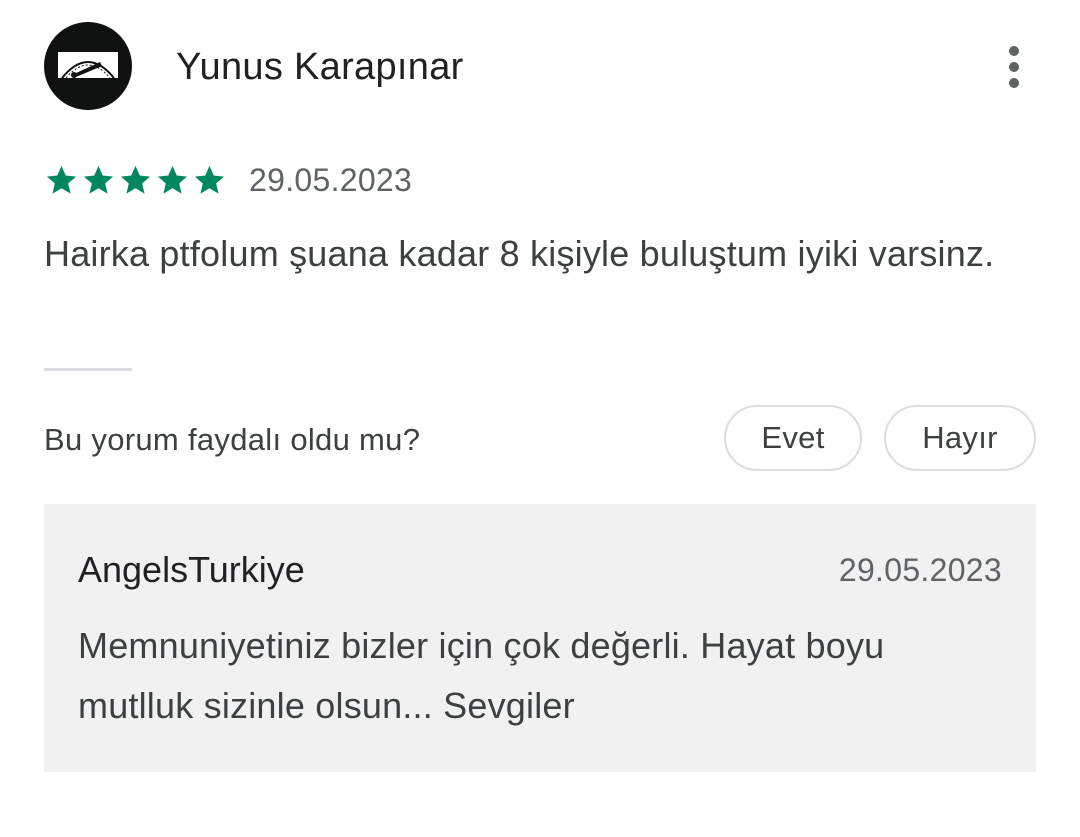 Image resolution: width=1080 pixels, height=837 pixels. Describe the element at coordinates (793, 438) in the screenshot. I see `helpful-yes-button: Evet` at that location.